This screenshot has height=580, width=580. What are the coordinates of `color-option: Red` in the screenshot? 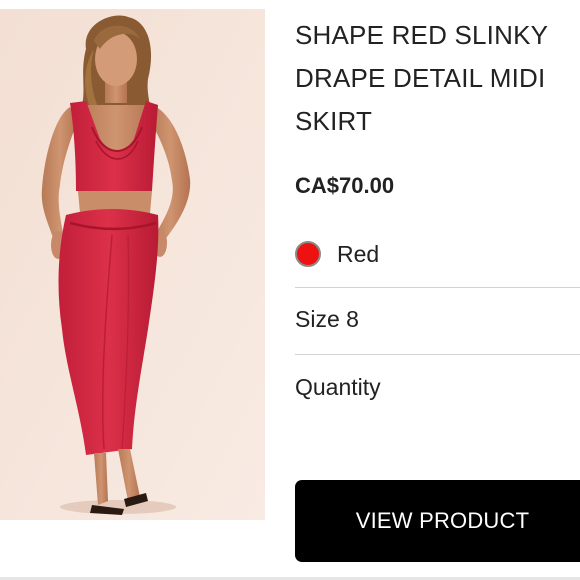 It's located at (337, 254).